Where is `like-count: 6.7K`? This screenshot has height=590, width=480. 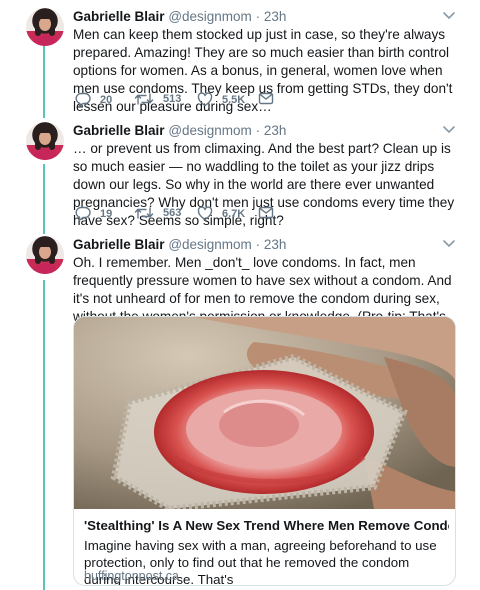 like-count: 6.7K is located at coordinates (234, 213).